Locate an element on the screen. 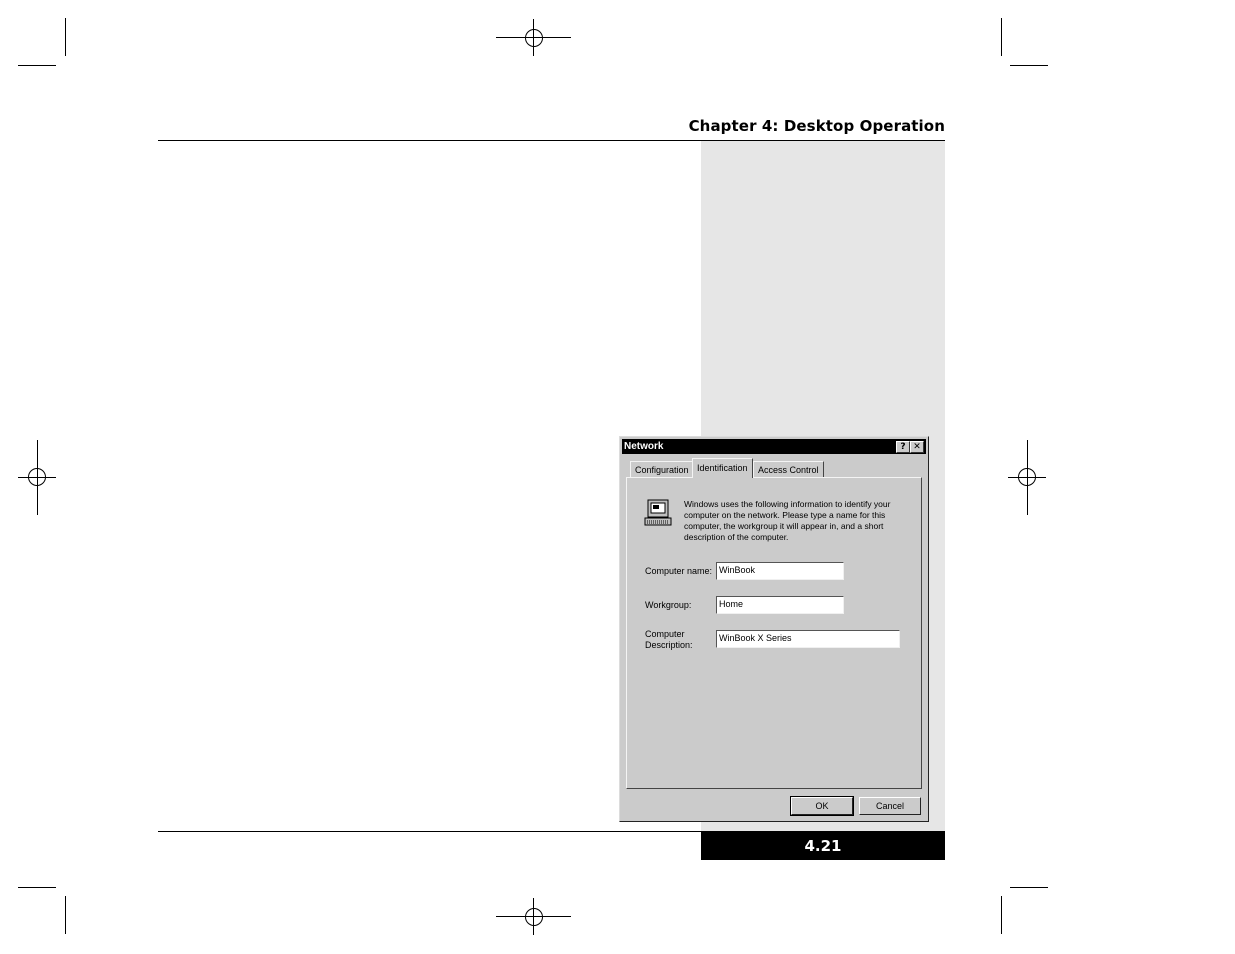  workgroup-input: Home is located at coordinates (780, 605).